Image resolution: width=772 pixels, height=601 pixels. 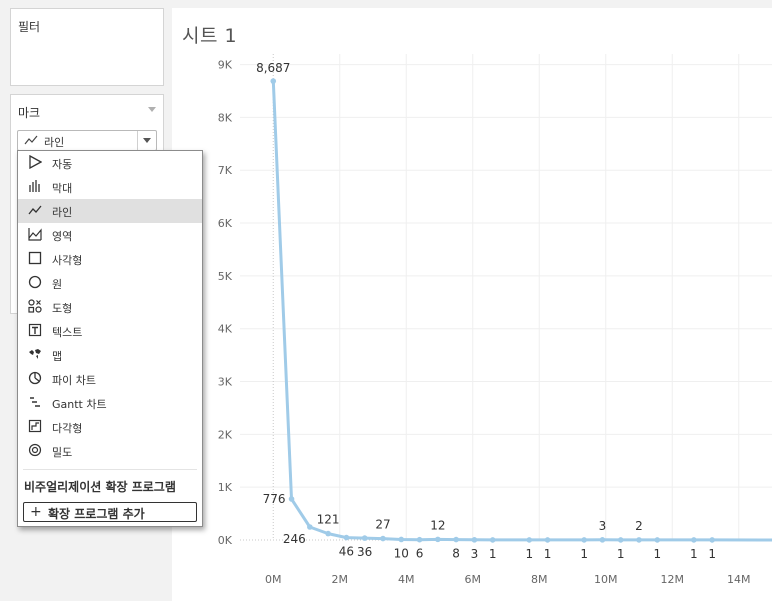 What do you see at coordinates (110, 379) in the screenshot?
I see `menu-item-pie: 파이 차트` at bounding box center [110, 379].